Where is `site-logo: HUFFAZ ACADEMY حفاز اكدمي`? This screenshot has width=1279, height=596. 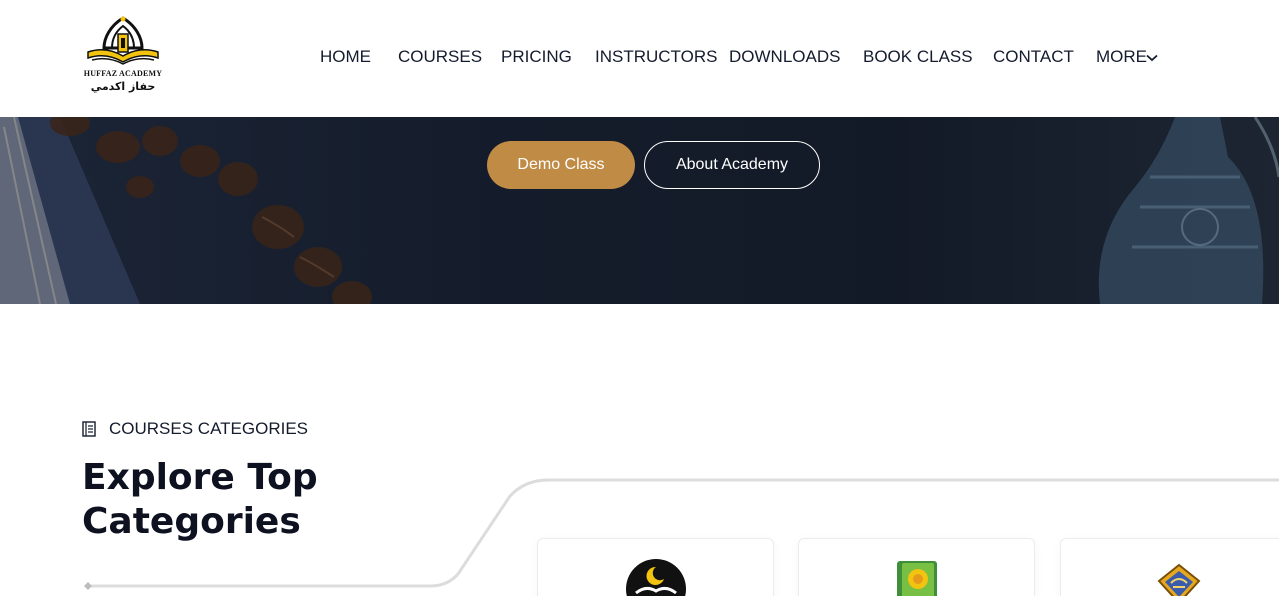 site-logo: HUFFAZ ACADEMY حفاز اكدمي is located at coordinates (123, 55).